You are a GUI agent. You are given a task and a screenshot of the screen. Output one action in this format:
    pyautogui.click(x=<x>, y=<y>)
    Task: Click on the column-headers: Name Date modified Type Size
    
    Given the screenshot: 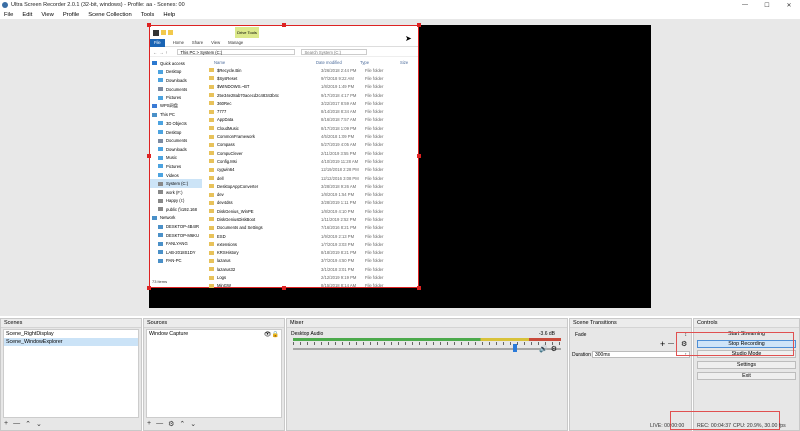 What is the action you would take?
    pyautogui.click(x=311, y=62)
    